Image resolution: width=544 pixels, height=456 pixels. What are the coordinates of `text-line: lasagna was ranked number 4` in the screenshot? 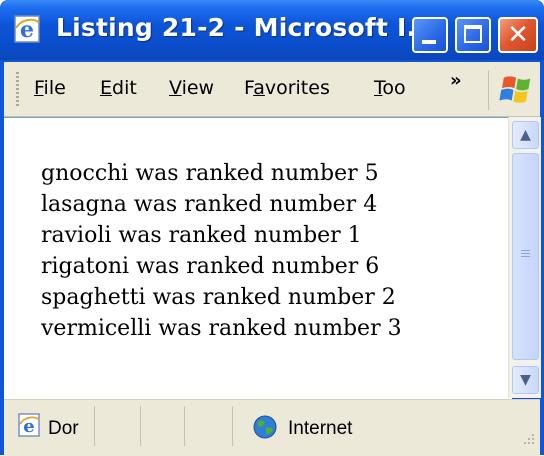 It's located at (209, 204).